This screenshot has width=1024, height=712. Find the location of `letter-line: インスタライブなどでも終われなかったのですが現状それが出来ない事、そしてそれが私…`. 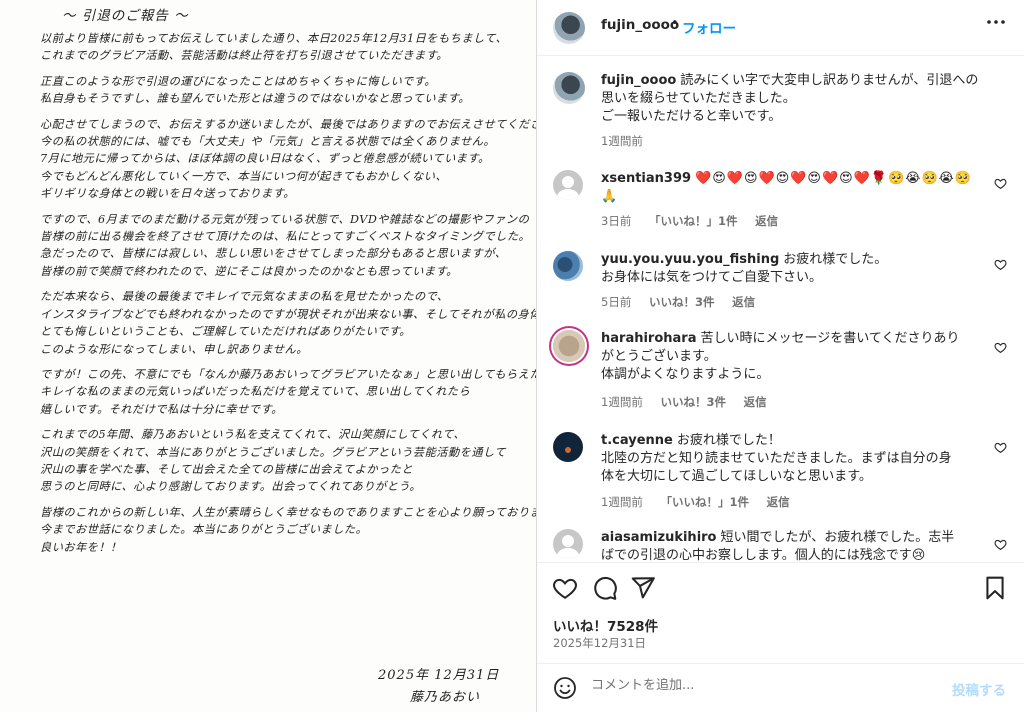

letter-line: インスタライブなどでも終われなかったのですが現状それが出来ない事、そしてそれが私… is located at coordinates (288, 314).